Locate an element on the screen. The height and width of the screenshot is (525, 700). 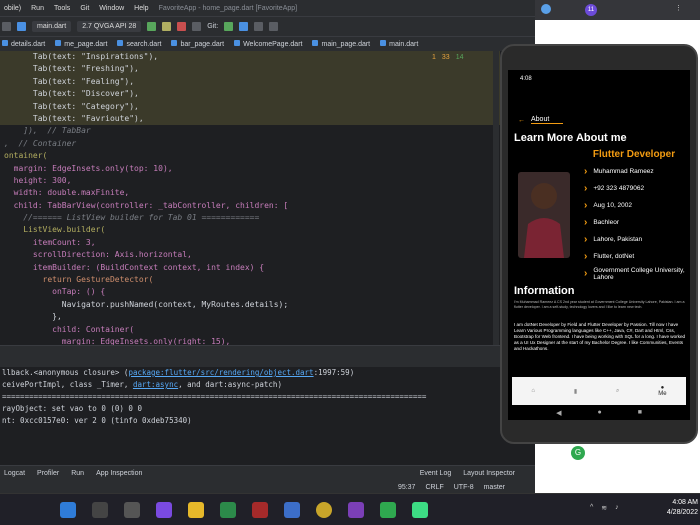
menu-icon: ⋮ is located at coordinates (678, 8).